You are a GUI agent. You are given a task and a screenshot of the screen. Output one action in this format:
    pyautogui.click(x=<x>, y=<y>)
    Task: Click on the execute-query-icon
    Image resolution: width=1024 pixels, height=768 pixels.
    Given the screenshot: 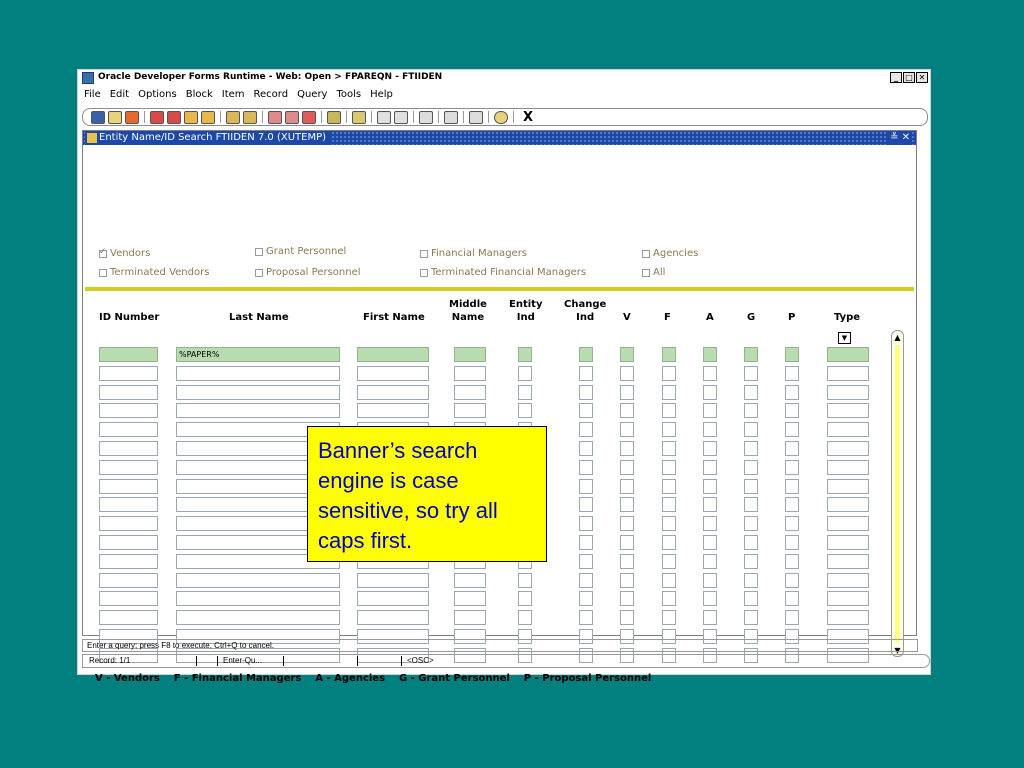 What is the action you would take?
    pyautogui.click(x=250, y=117)
    